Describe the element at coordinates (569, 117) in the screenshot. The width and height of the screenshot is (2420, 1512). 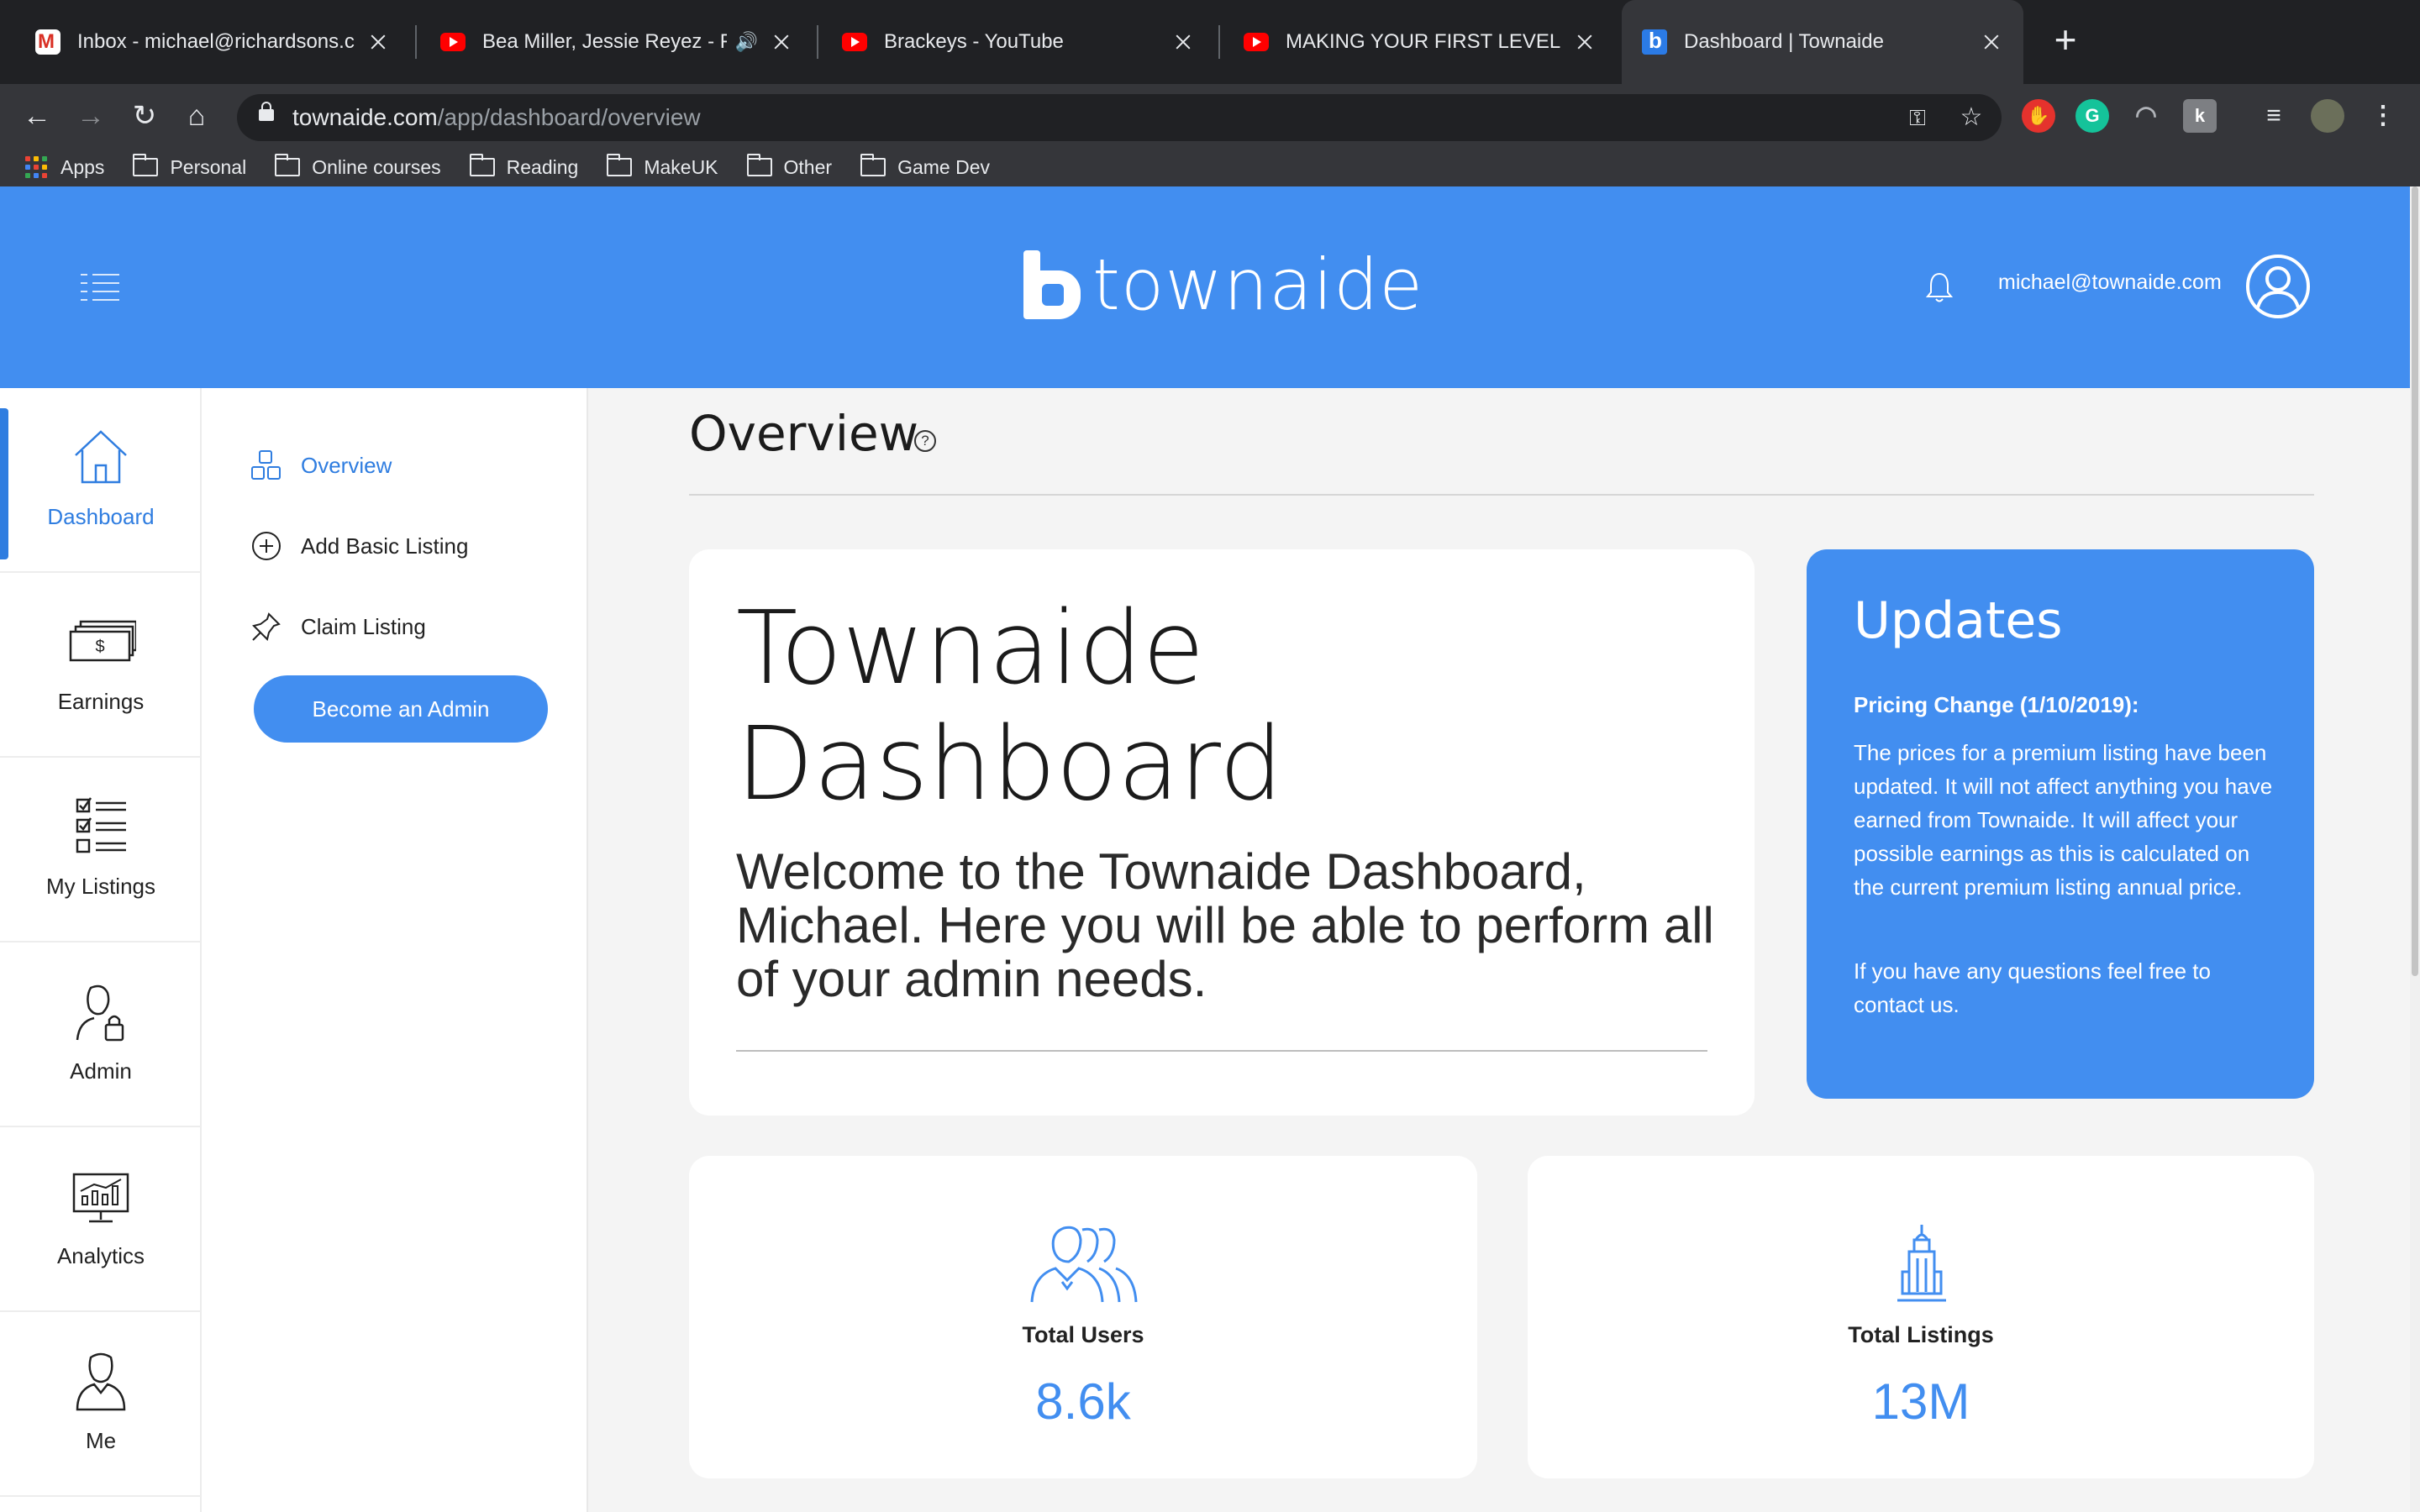
I see `url-path: /app/dashboard/overview` at that location.